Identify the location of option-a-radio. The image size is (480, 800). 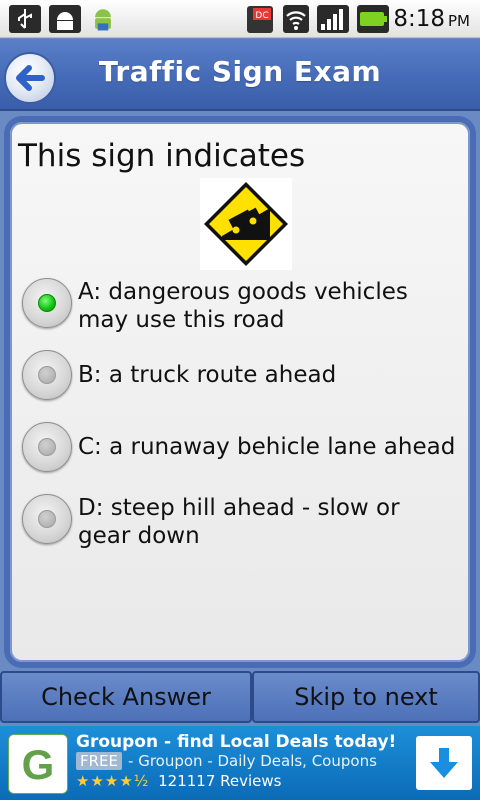
(47, 303).